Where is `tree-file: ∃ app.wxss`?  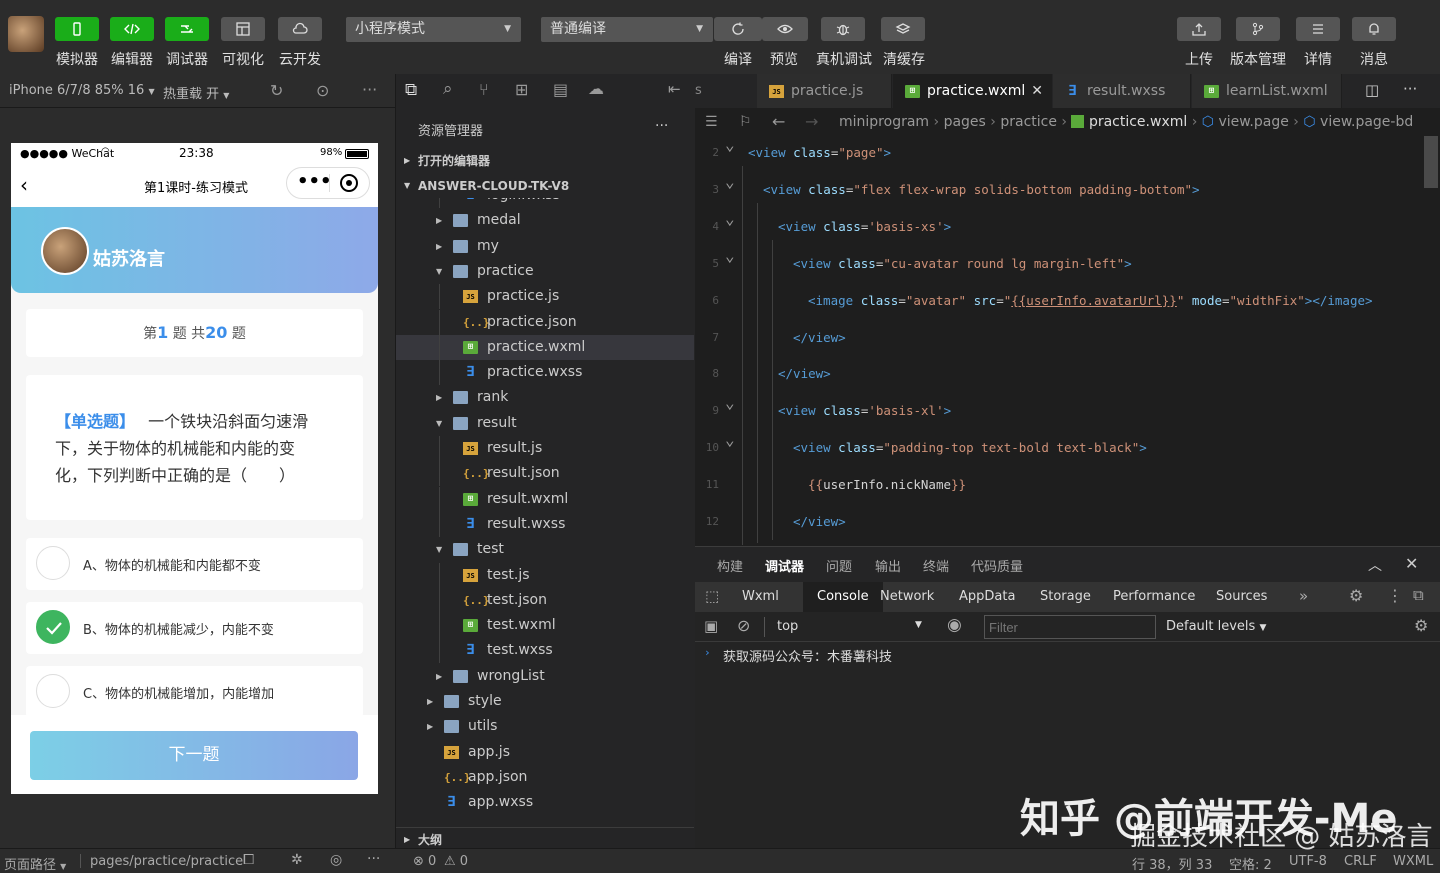
tree-file: ∃ app.wxss is located at coordinates (545, 802).